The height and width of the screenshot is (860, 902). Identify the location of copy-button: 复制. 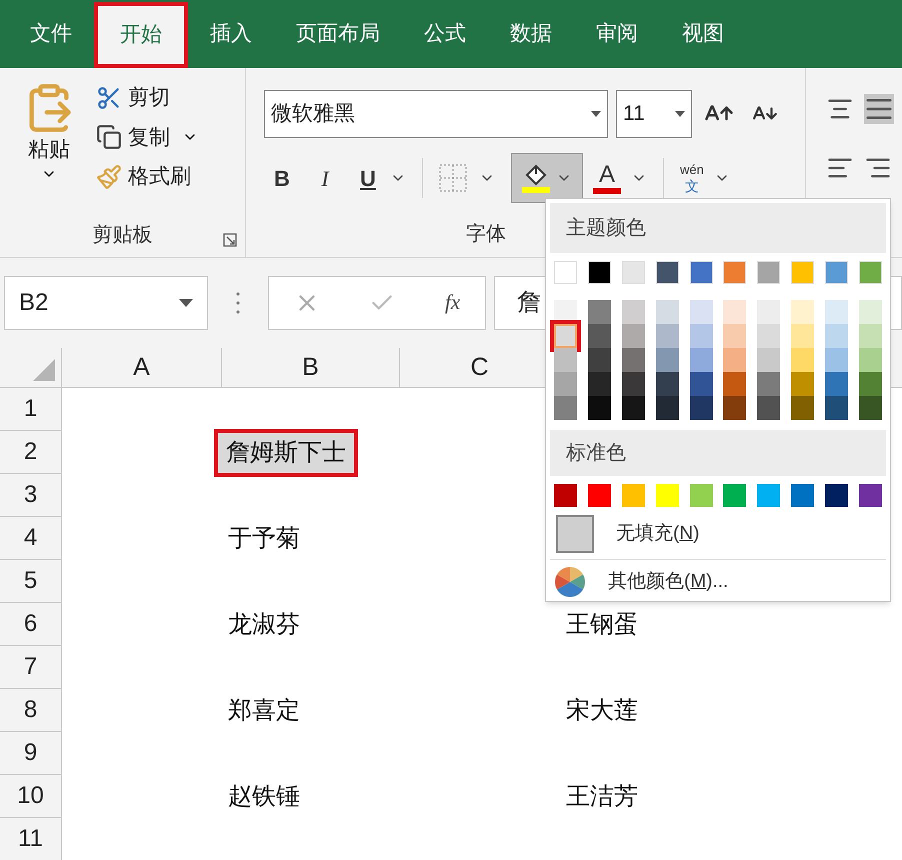
(133, 137).